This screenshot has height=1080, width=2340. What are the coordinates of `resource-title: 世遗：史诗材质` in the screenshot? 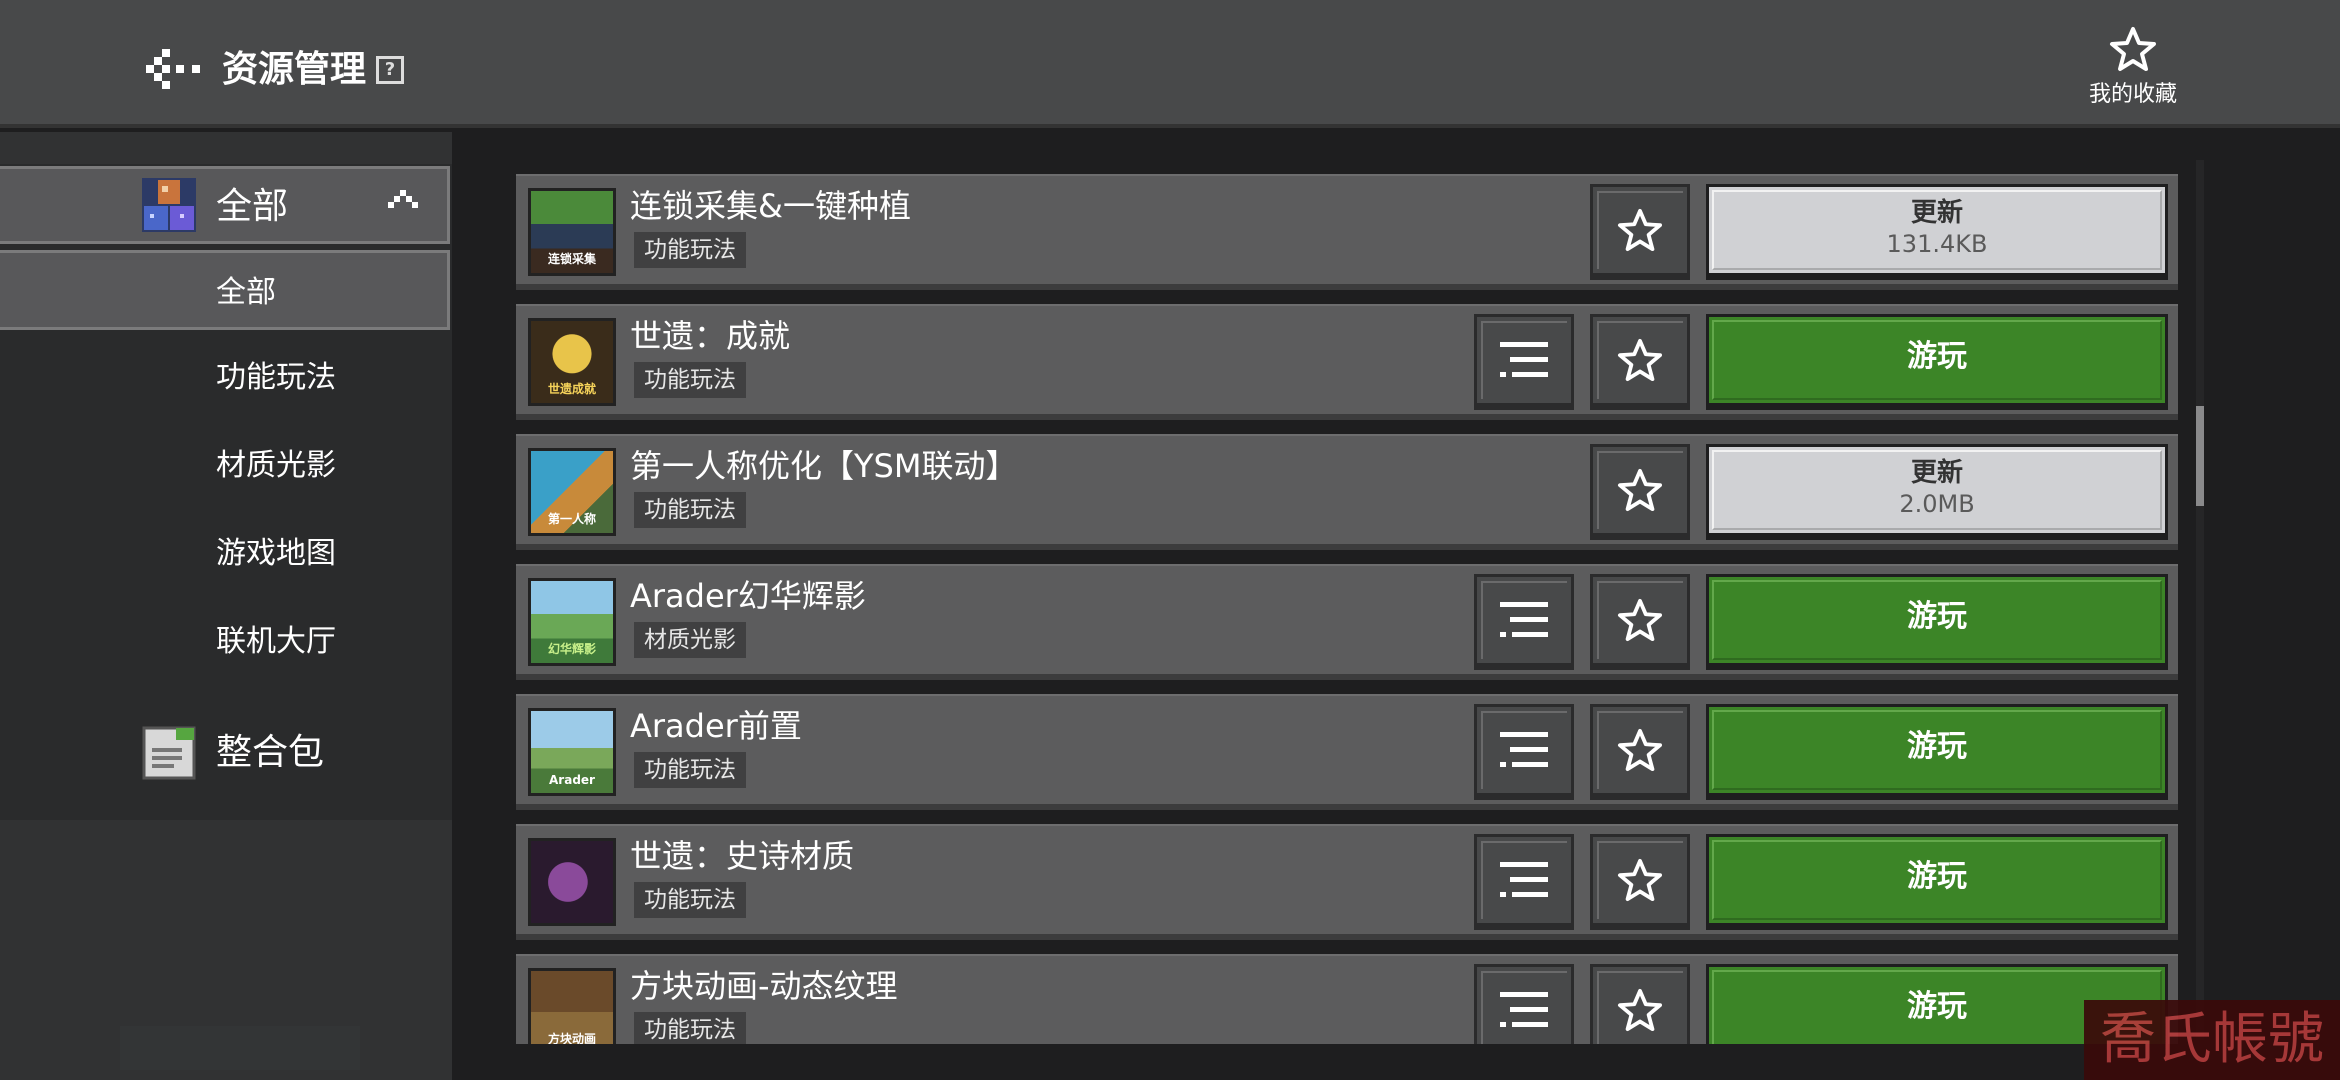 It's located at (742, 856).